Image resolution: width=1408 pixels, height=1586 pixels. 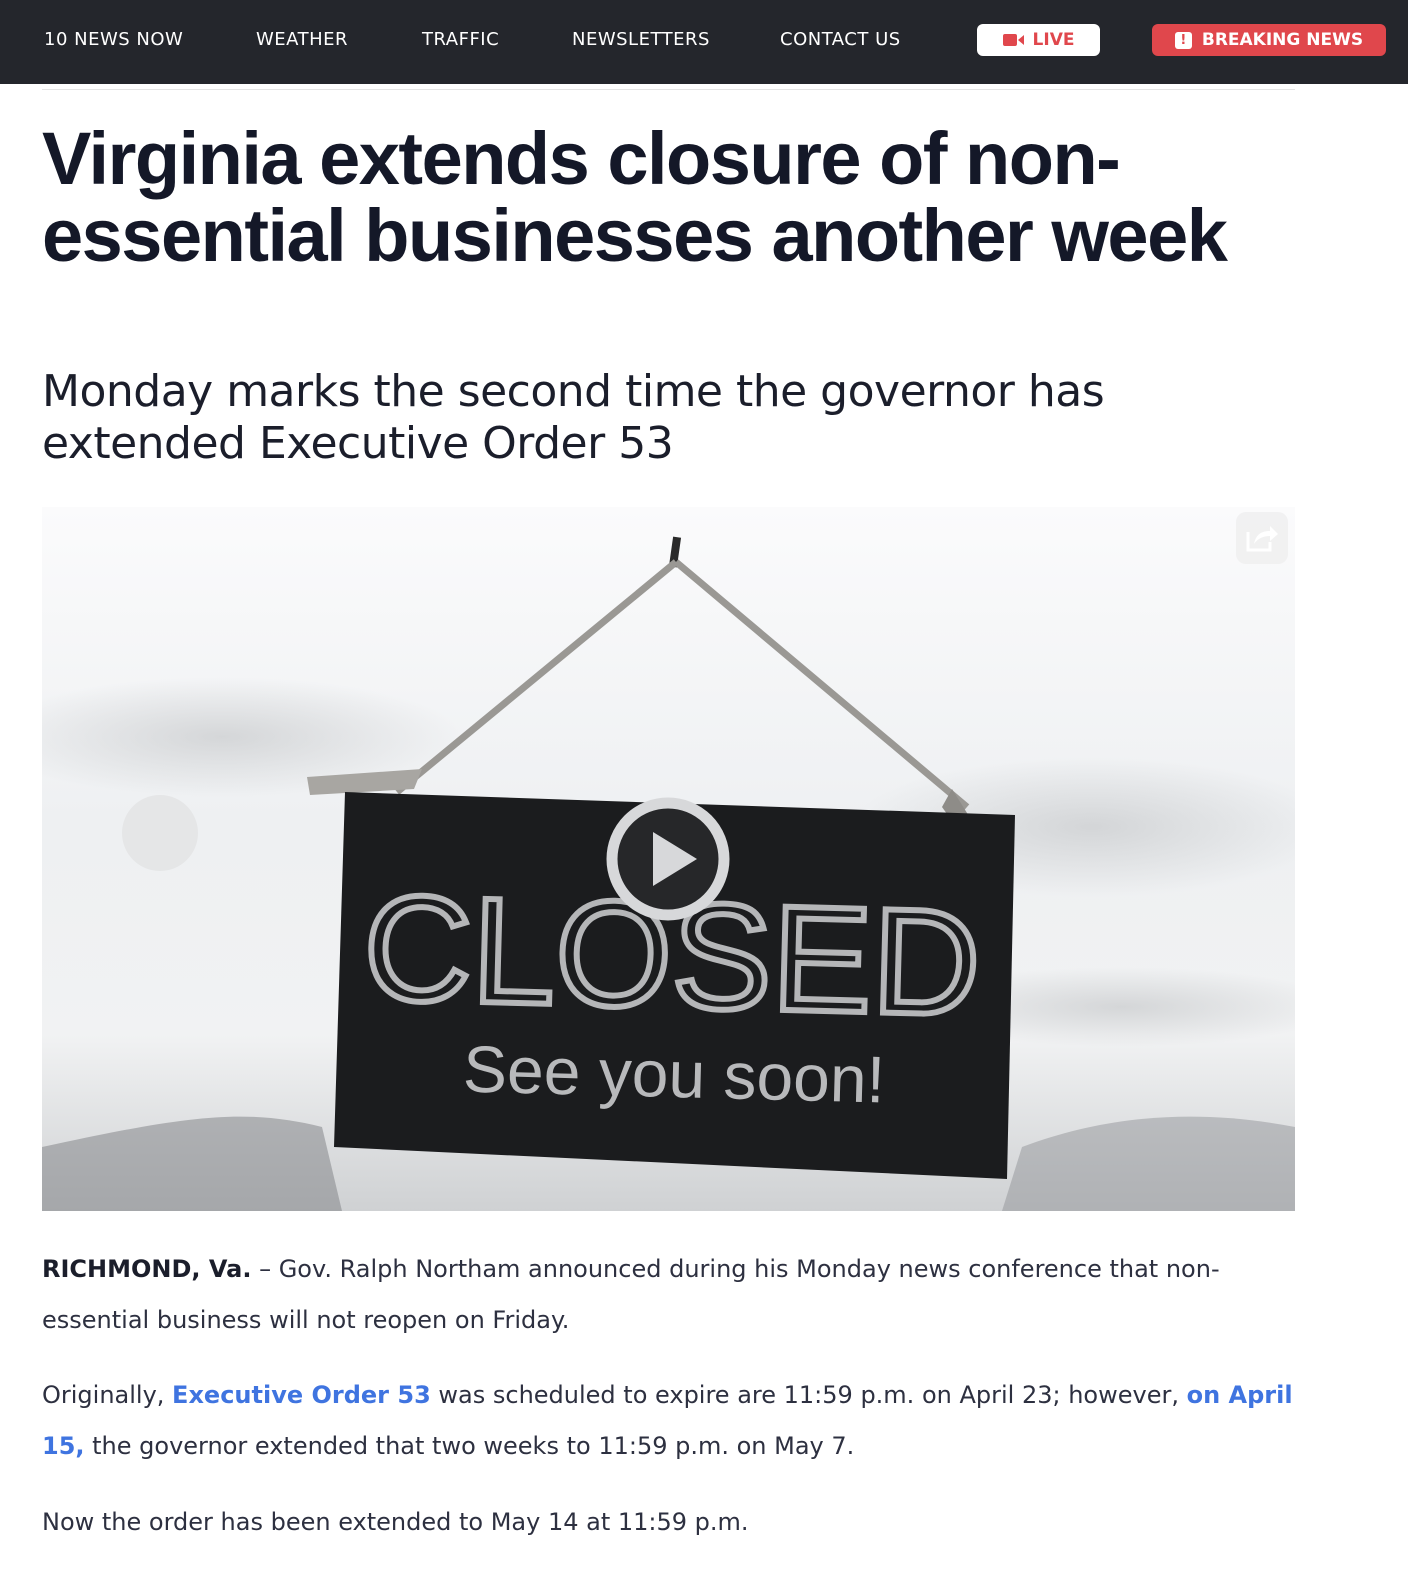 I want to click on breaking-news-button: ! BREAKING NEWS, so click(x=1269, y=40).